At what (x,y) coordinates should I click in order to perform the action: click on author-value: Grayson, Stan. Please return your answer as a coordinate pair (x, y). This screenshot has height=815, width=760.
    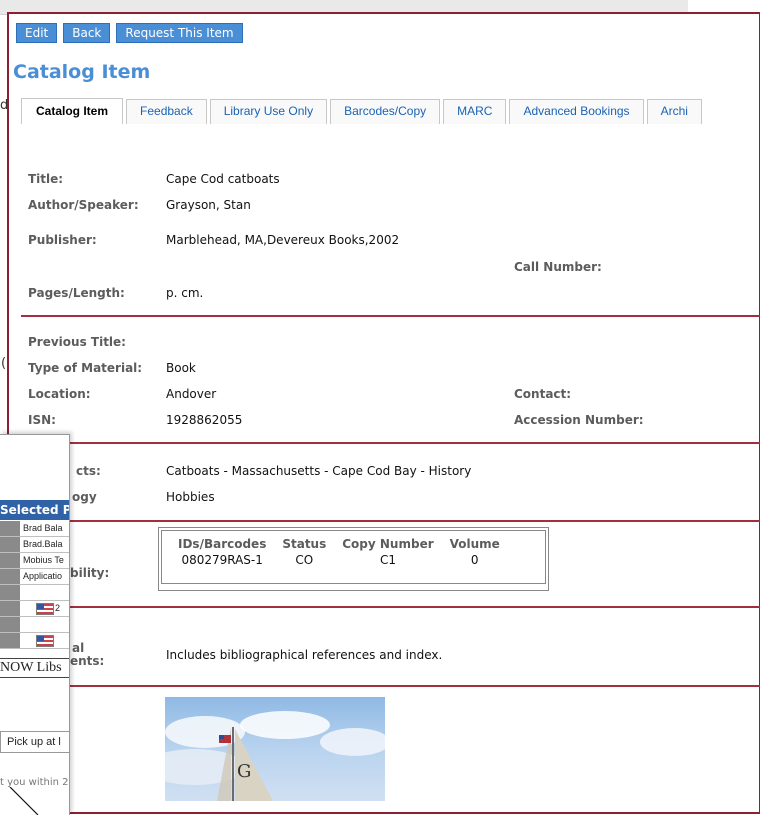
    Looking at the image, I should click on (208, 205).